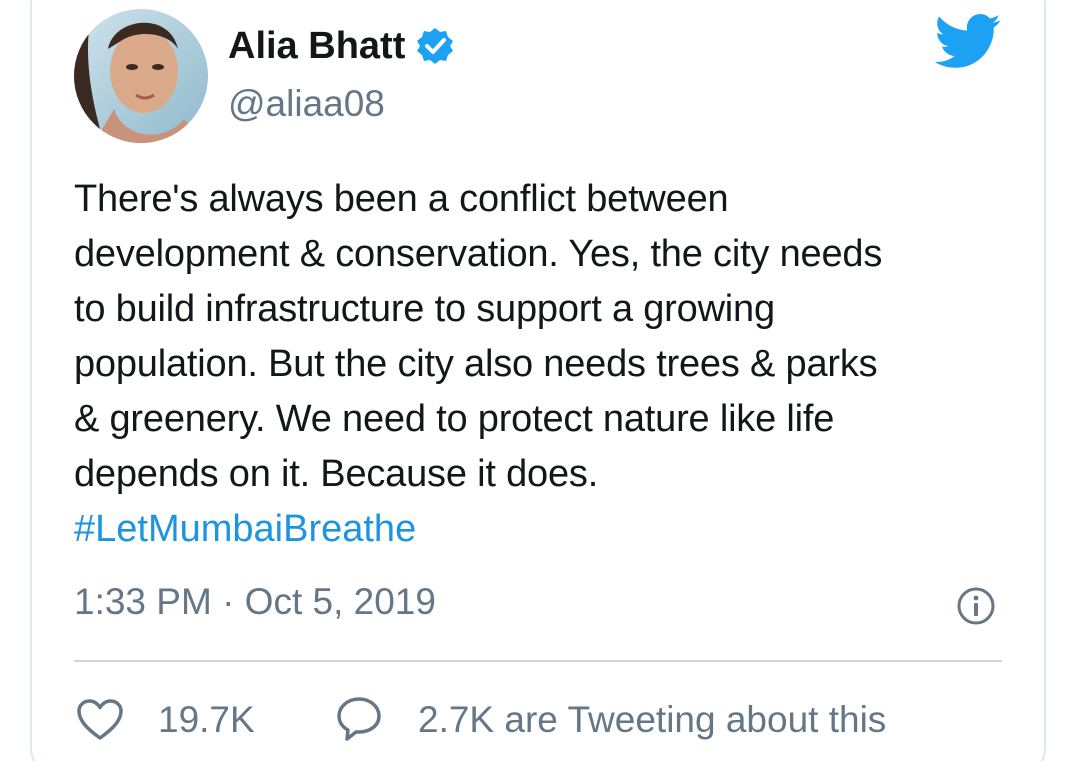  Describe the element at coordinates (435, 46) in the screenshot. I see `verified-badge-icon` at that location.